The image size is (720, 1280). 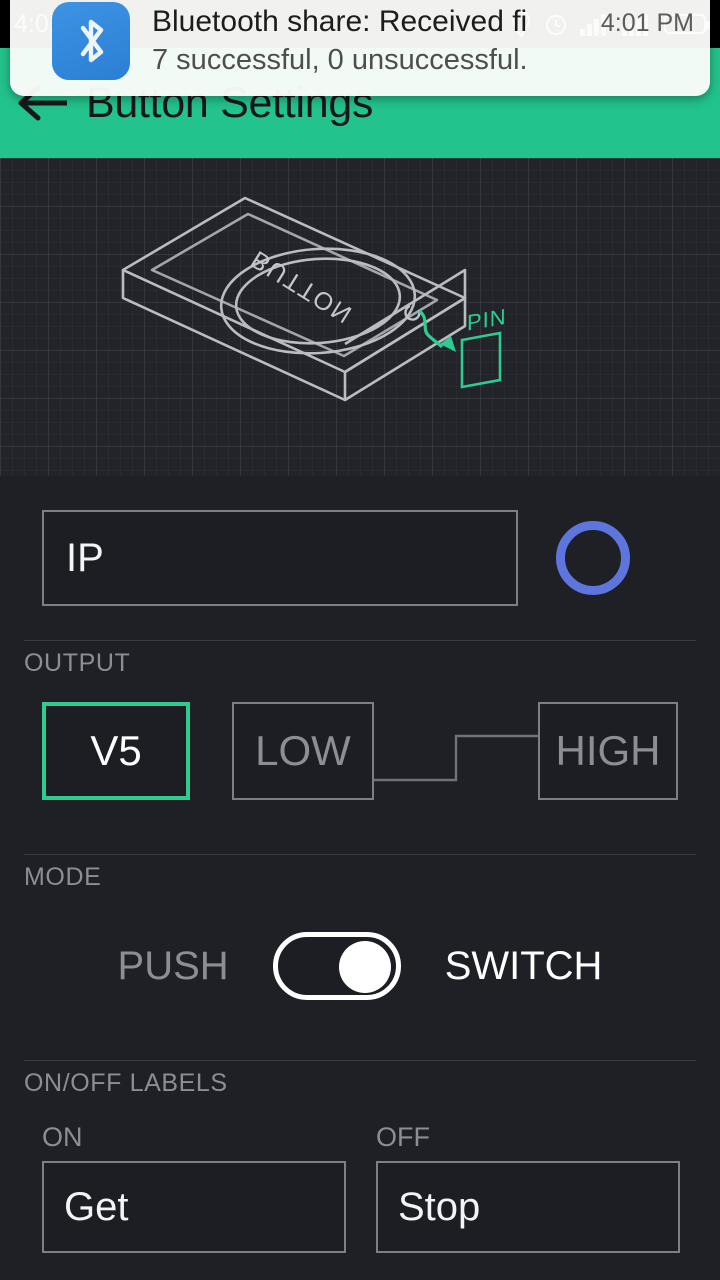 I want to click on on-label-value: Get, so click(x=96, y=1206).